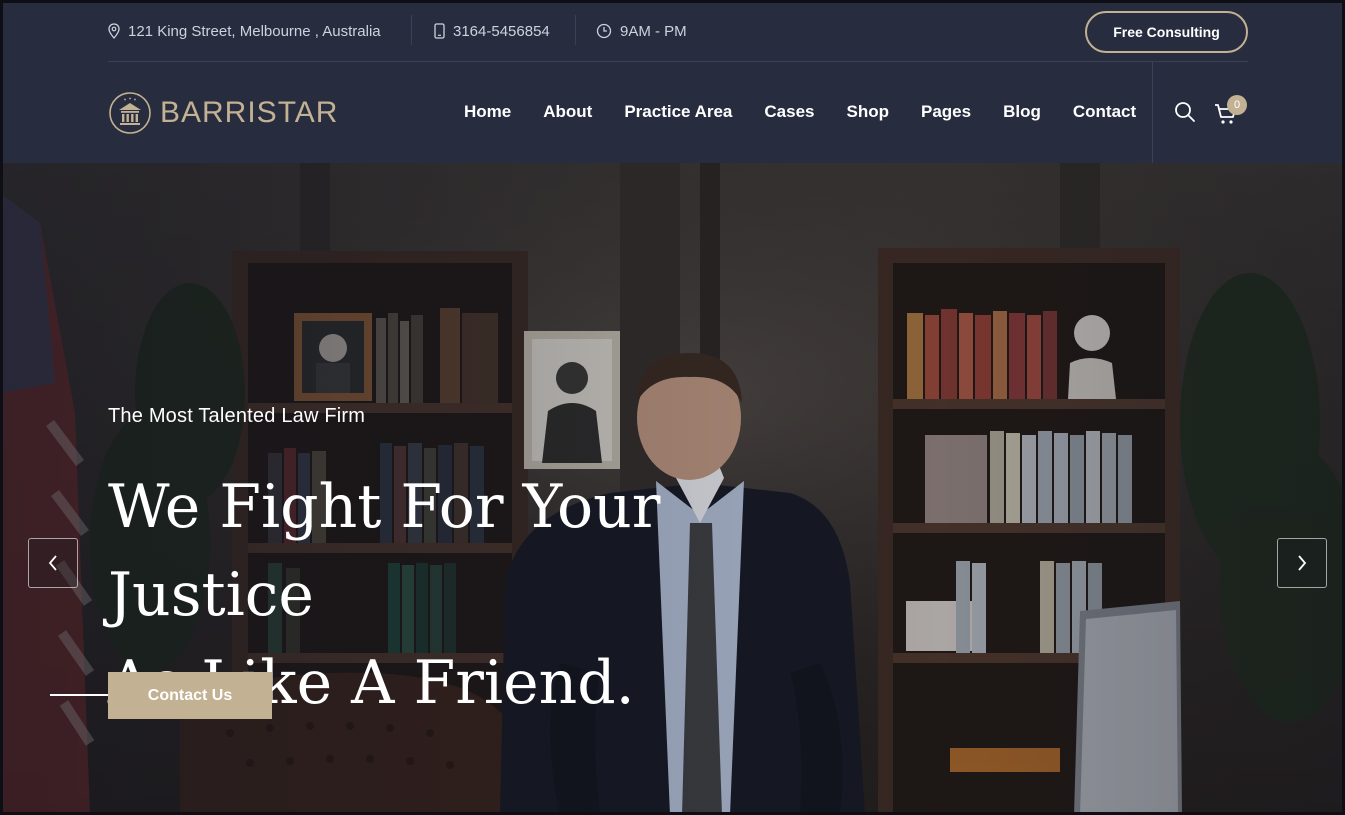 The image size is (1345, 815). What do you see at coordinates (1237, 105) in the screenshot?
I see `cart-count-badge: 0` at bounding box center [1237, 105].